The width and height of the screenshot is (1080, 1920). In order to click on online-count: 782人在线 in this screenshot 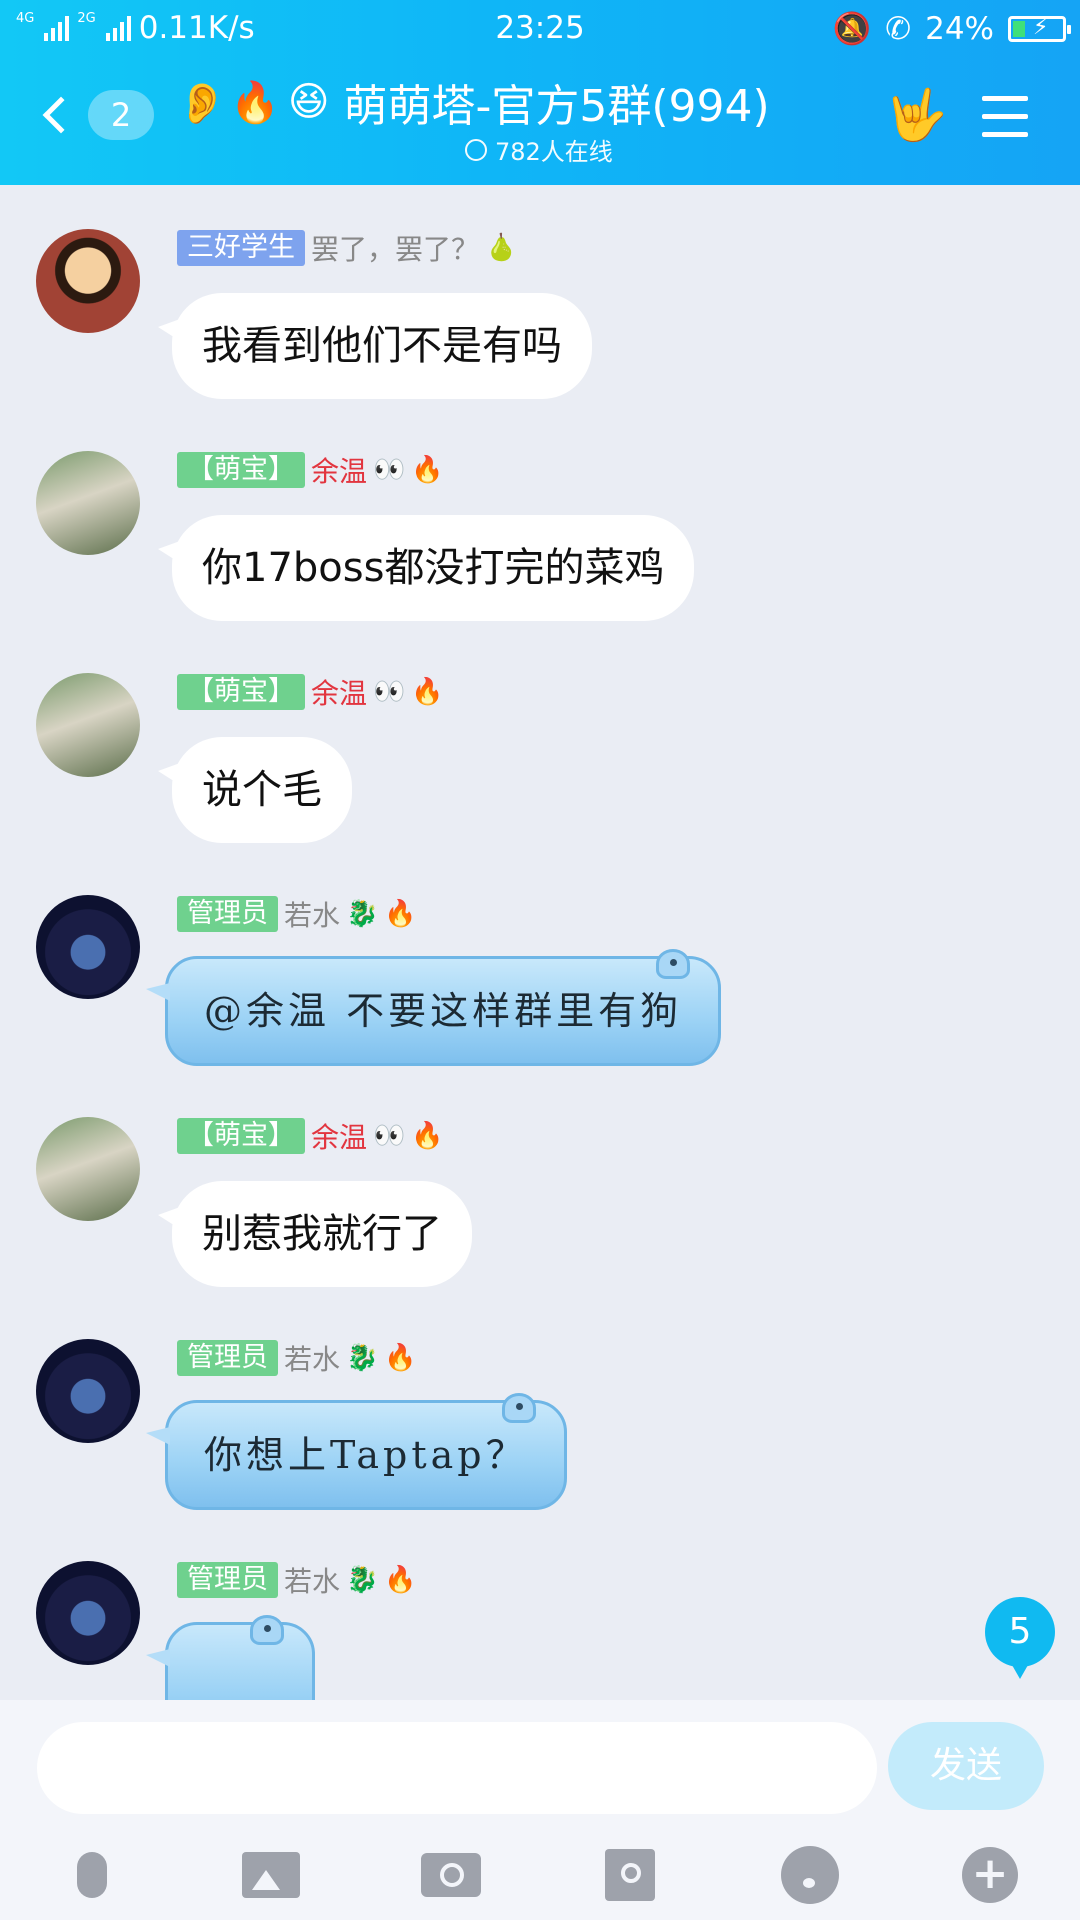, I will do `click(539, 149)`.